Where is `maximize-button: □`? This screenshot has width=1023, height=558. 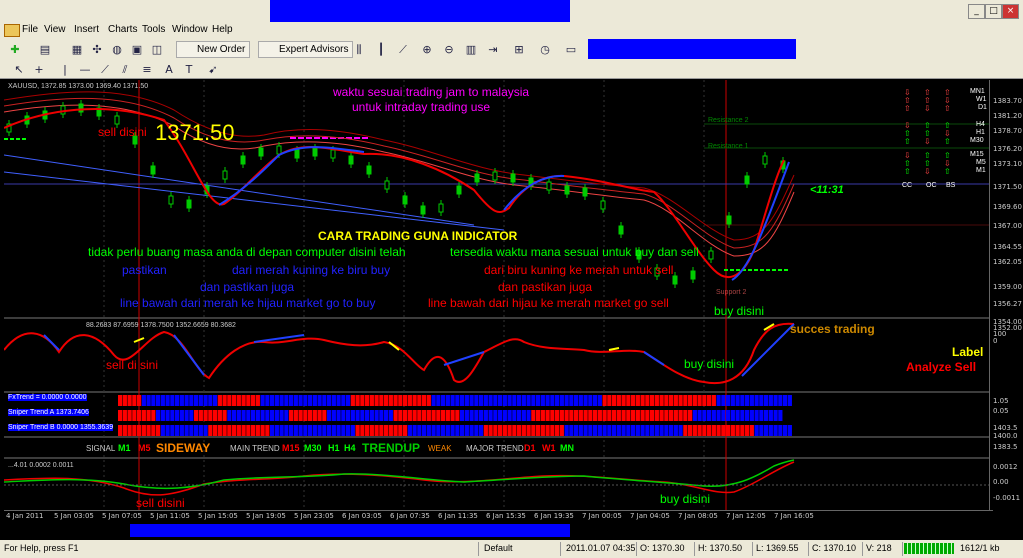 maximize-button: □ is located at coordinates (993, 11).